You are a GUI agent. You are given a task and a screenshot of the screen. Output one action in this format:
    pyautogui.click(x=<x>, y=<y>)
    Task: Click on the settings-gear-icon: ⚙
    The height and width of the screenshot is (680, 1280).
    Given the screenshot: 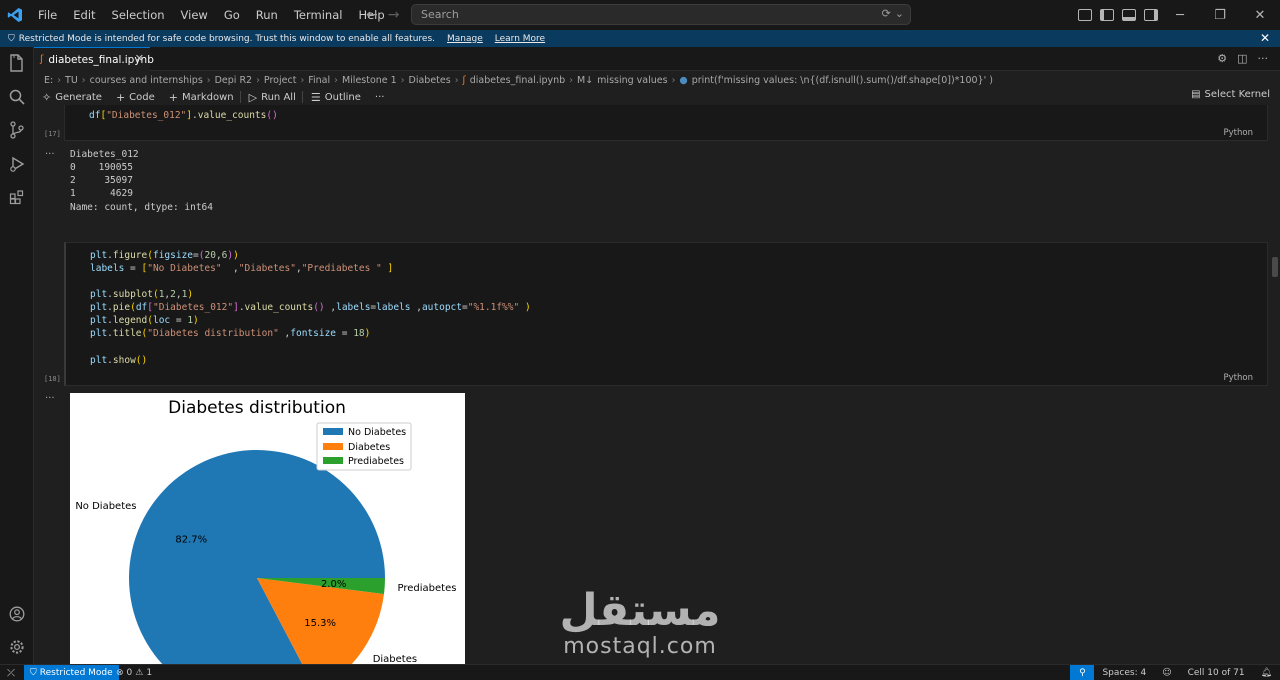 What is the action you would take?
    pyautogui.click(x=1222, y=58)
    